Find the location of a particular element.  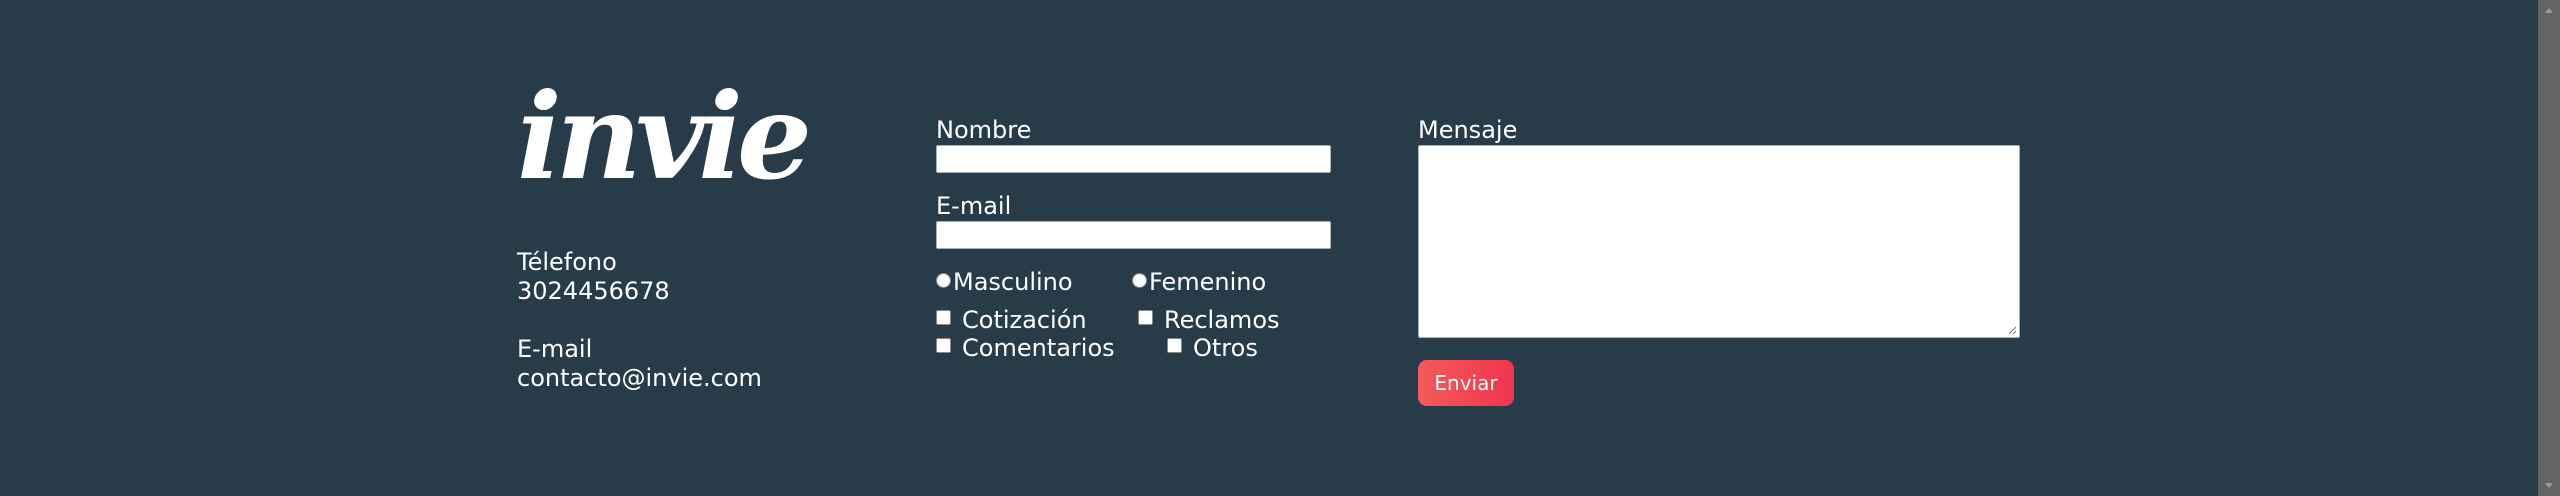

scroll-up-icon is located at coordinates (2549, 10).